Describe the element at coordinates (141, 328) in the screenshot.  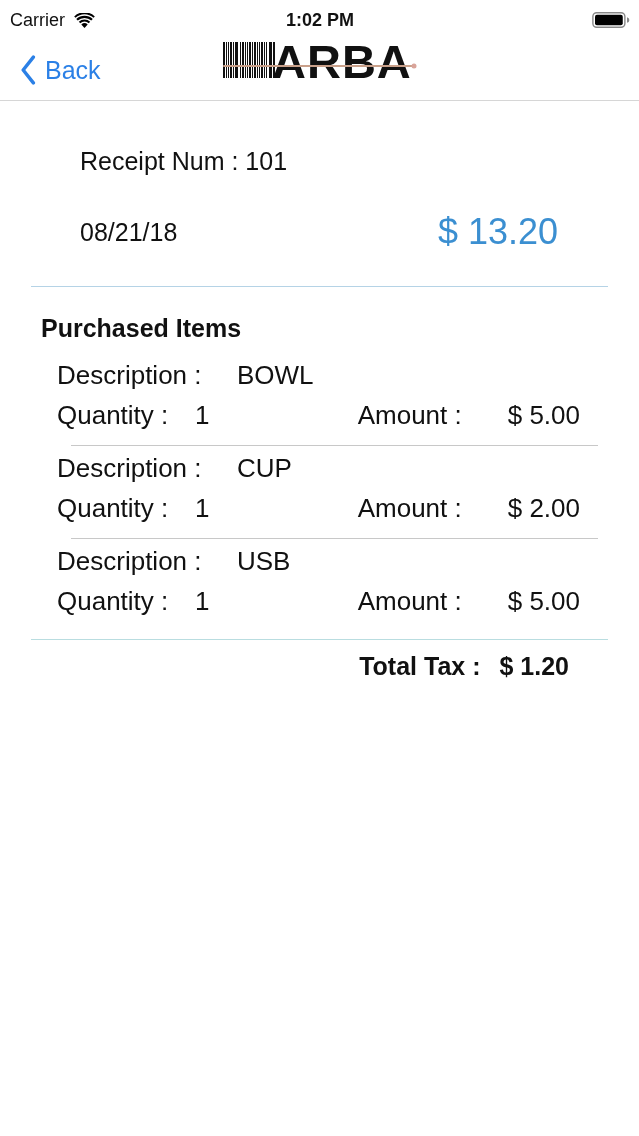
I see `section-title: Purchased Items` at that location.